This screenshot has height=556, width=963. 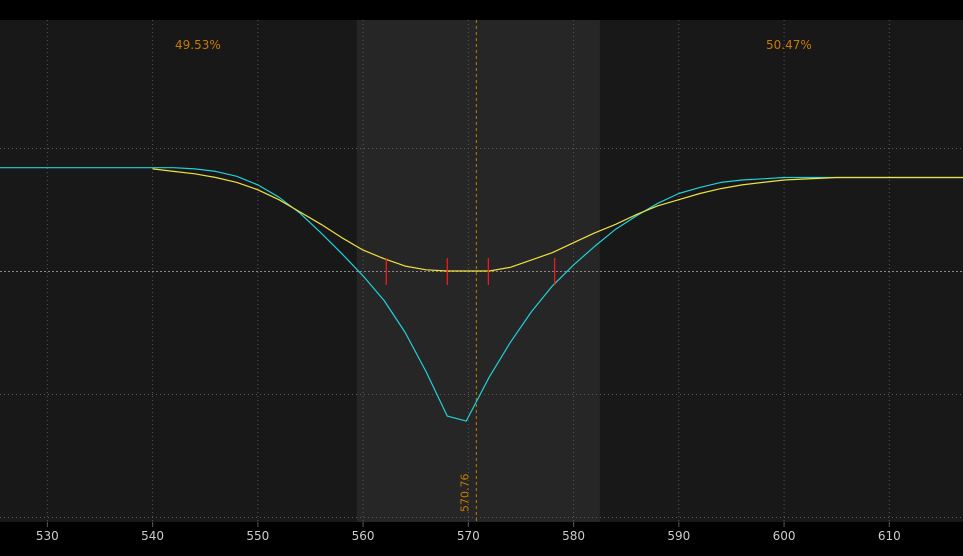 I want to click on x-tick-label: 610, so click(x=889, y=536).